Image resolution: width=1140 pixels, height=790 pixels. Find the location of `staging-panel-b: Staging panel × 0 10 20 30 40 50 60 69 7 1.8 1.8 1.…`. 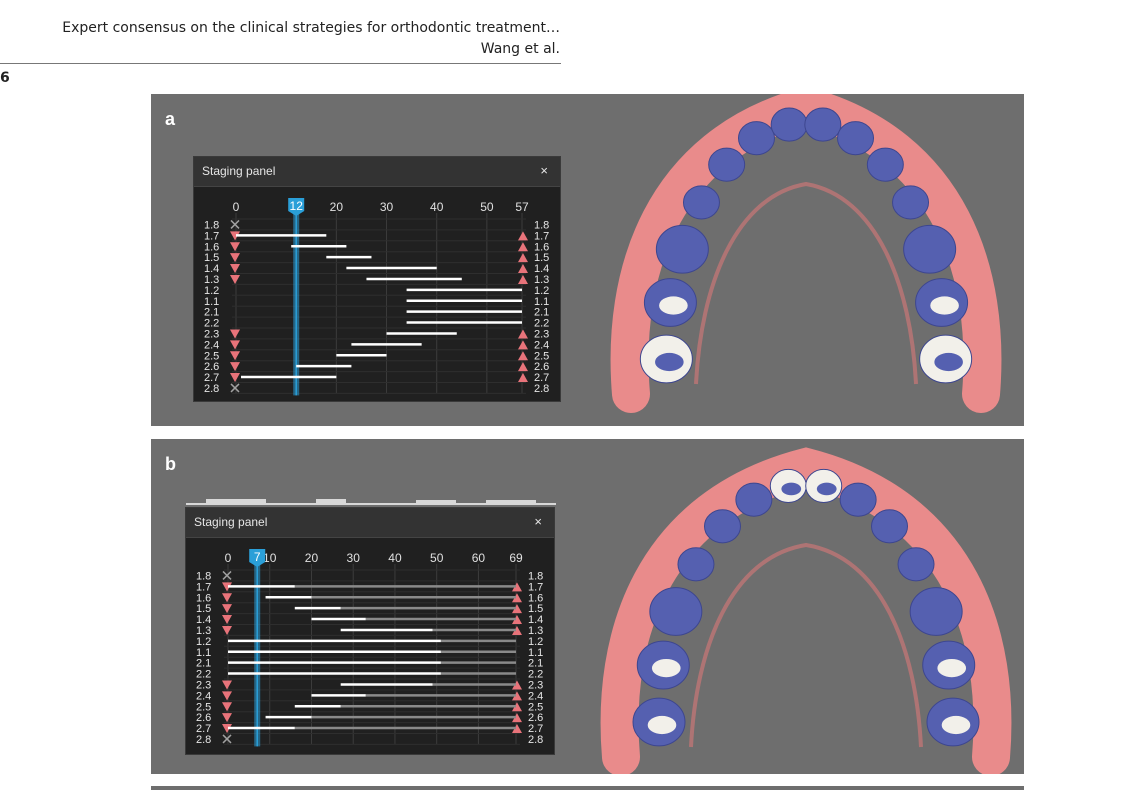

staging-panel-b: Staging panel × 0 10 20 30 40 50 60 69 7 1.8 1.8 1.… is located at coordinates (370, 631).